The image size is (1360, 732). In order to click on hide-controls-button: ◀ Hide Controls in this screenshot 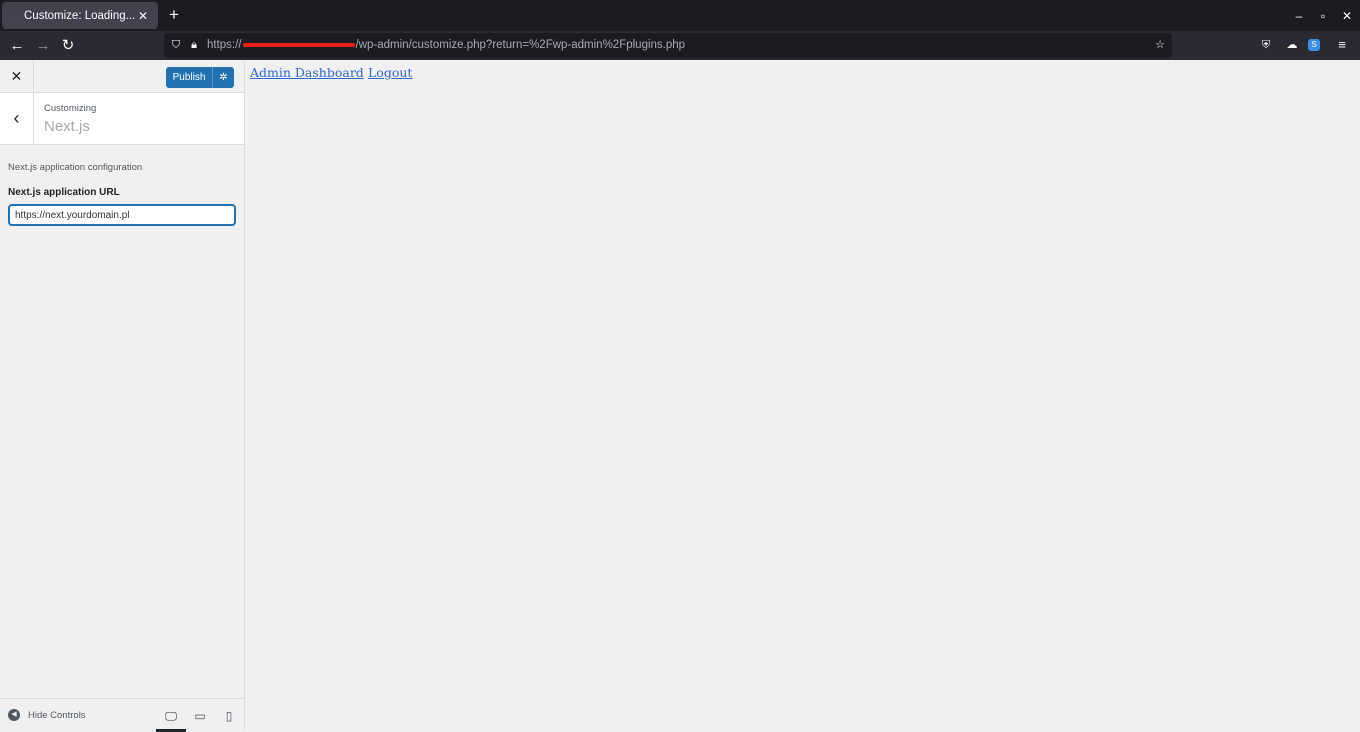, I will do `click(47, 715)`.